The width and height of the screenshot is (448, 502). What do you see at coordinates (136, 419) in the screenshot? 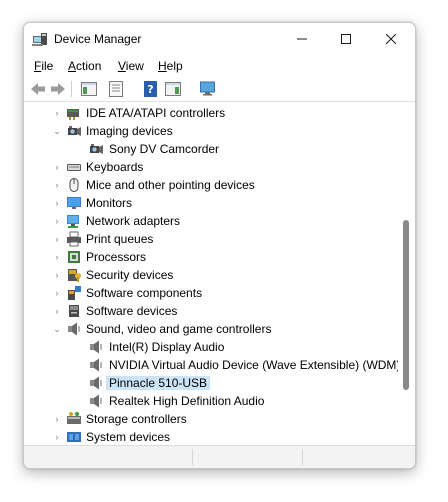
I see `tree-item-label: Storage controllers` at bounding box center [136, 419].